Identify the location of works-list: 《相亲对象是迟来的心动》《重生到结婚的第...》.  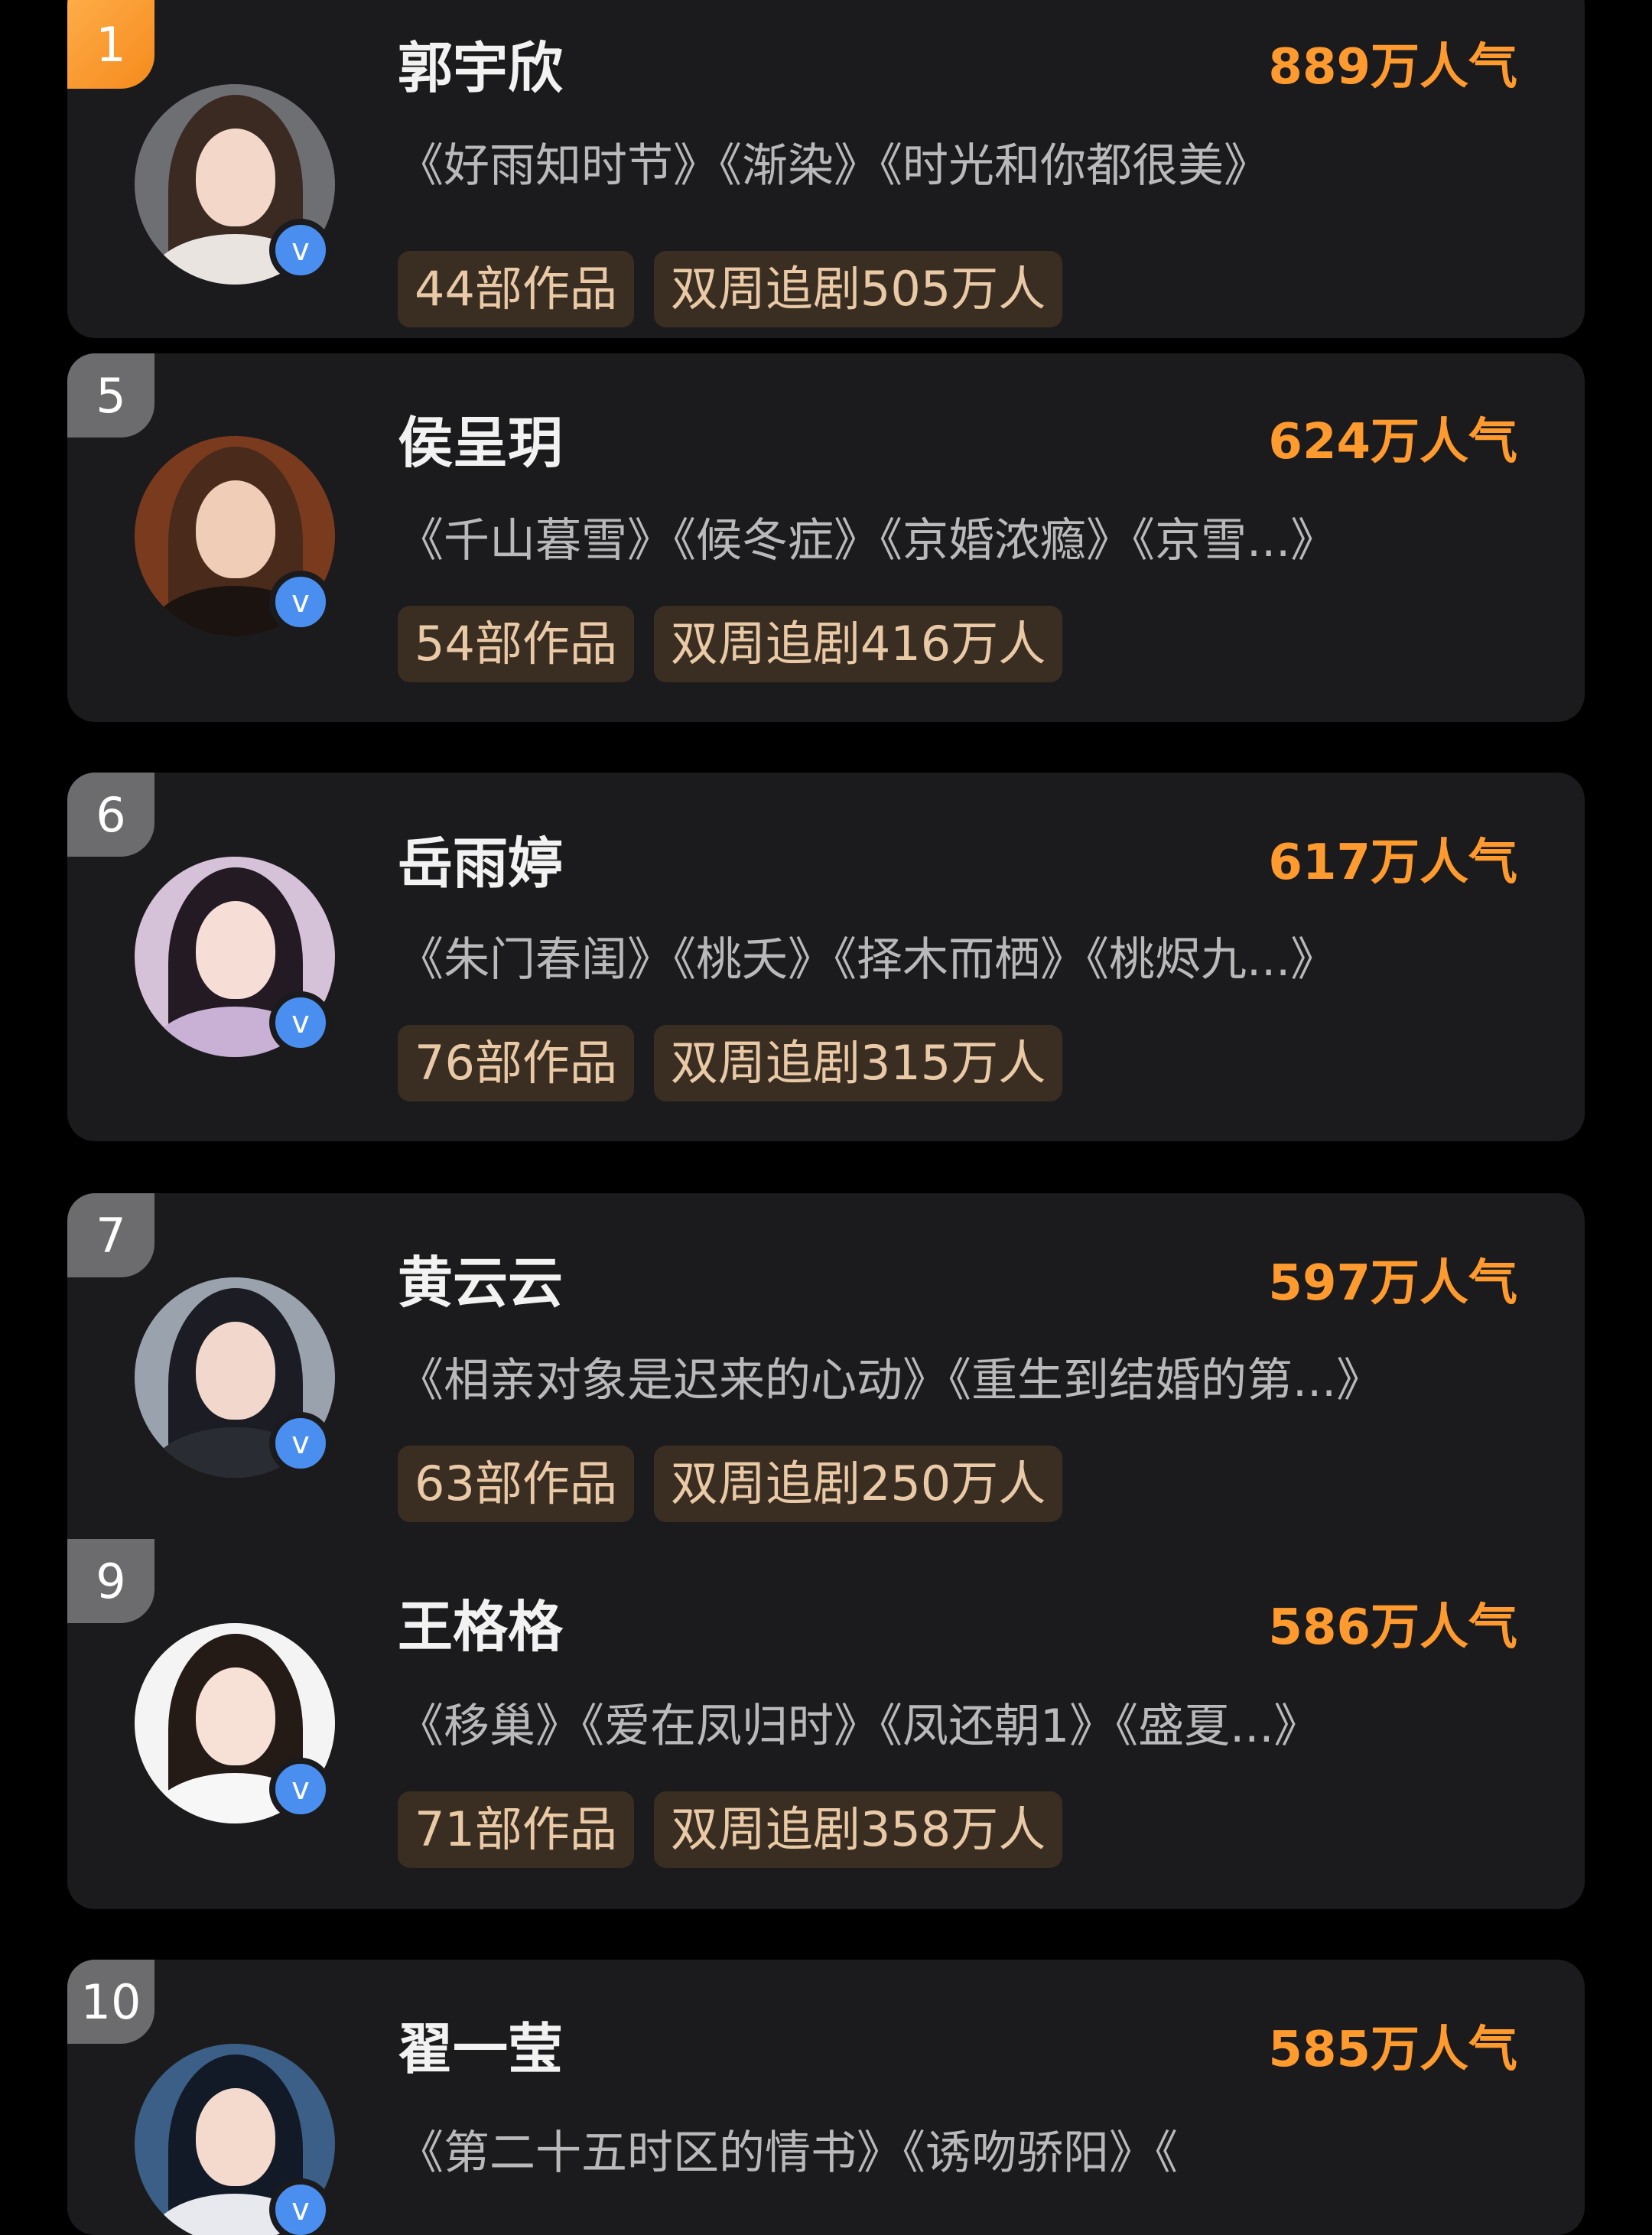
(891, 1380).